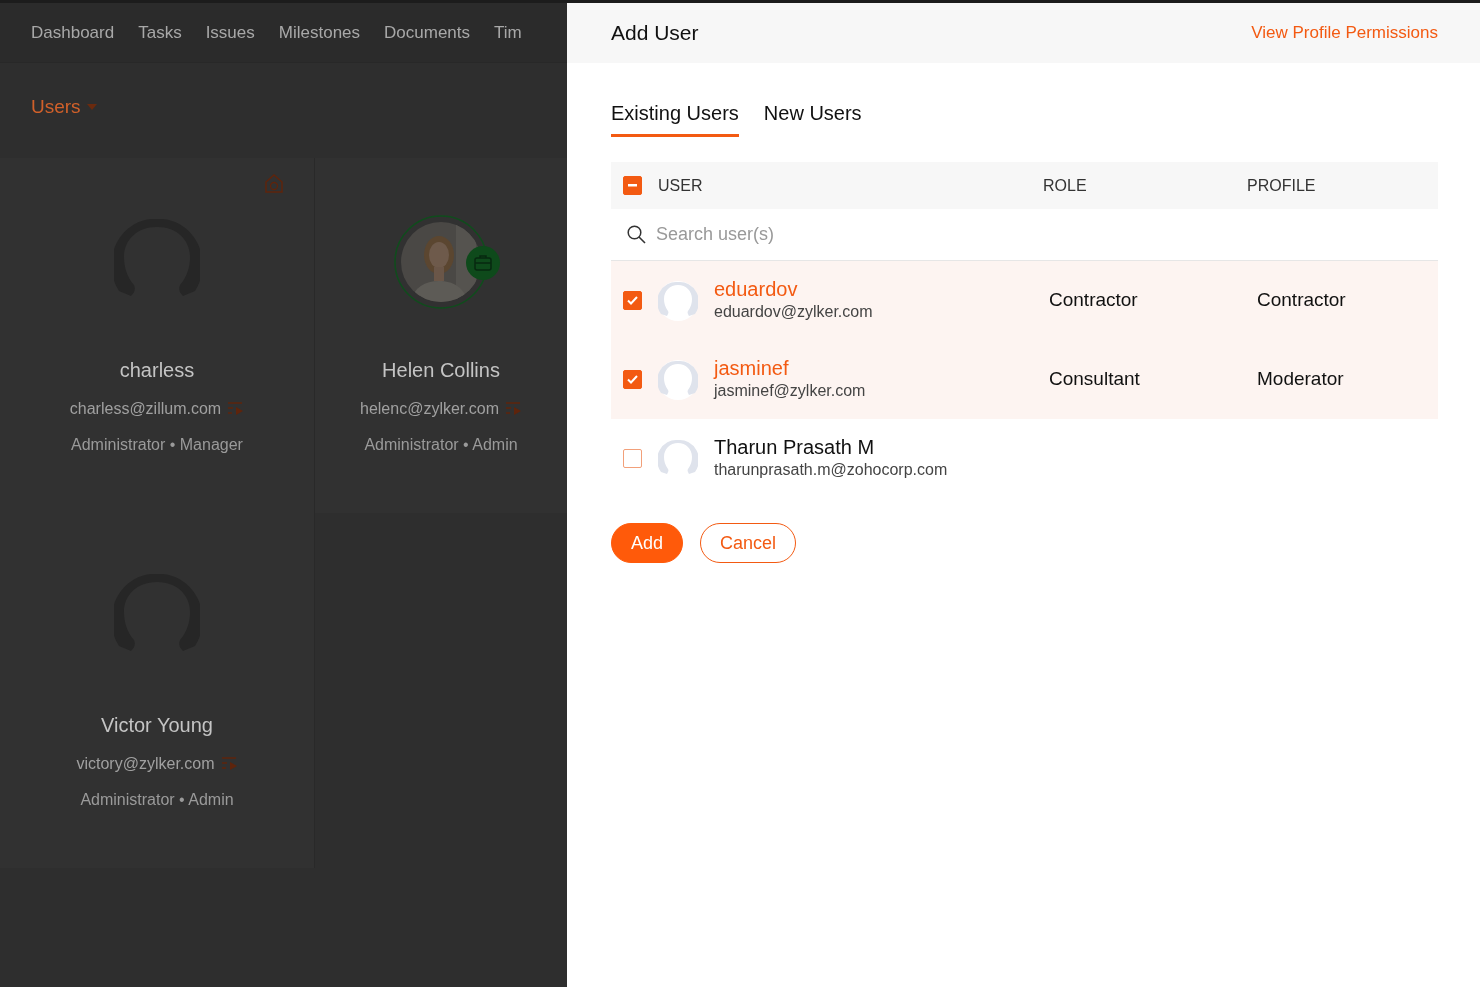 The height and width of the screenshot is (987, 1480). What do you see at coordinates (1093, 300) in the screenshot?
I see `role-value: Contractor` at bounding box center [1093, 300].